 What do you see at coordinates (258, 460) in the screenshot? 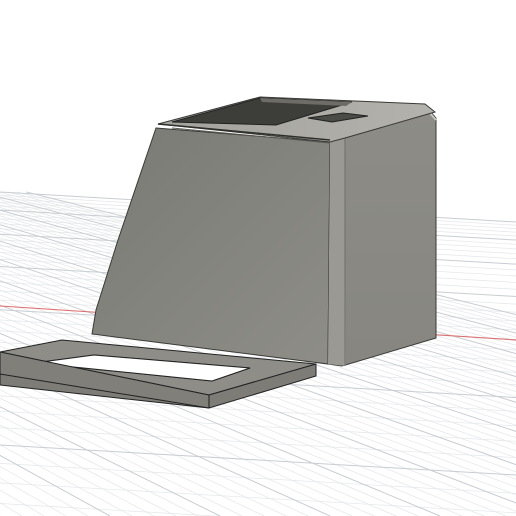
I see `grid-major-line` at bounding box center [258, 460].